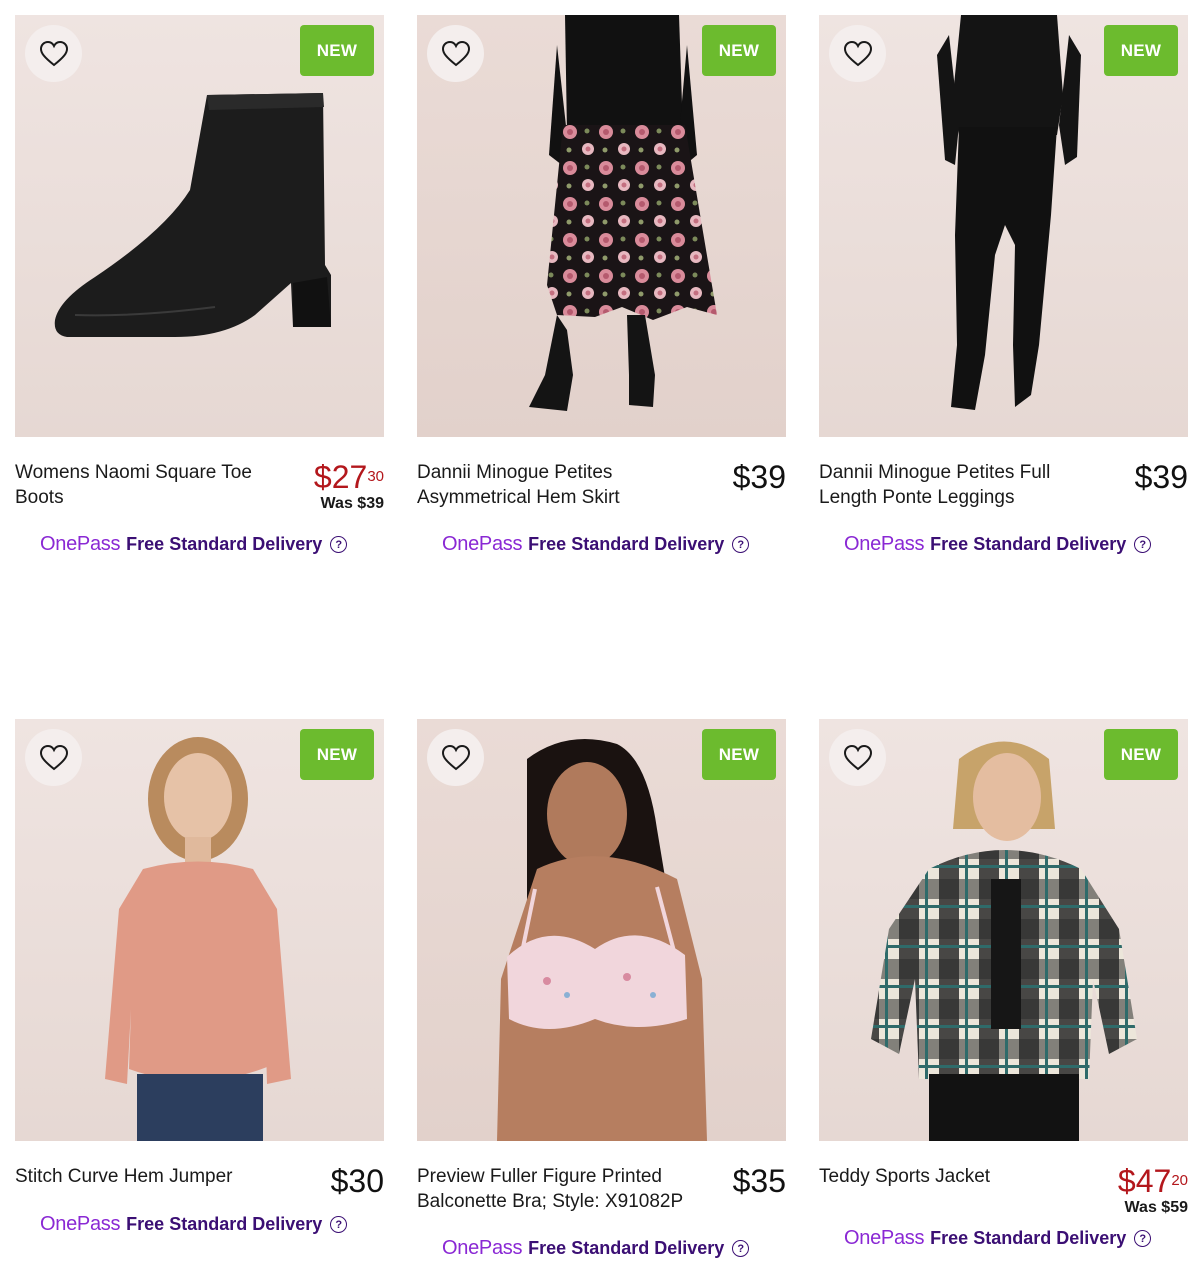 Image resolution: width=1200 pixels, height=1282 pixels. I want to click on price-dollars: $35, so click(759, 1181).